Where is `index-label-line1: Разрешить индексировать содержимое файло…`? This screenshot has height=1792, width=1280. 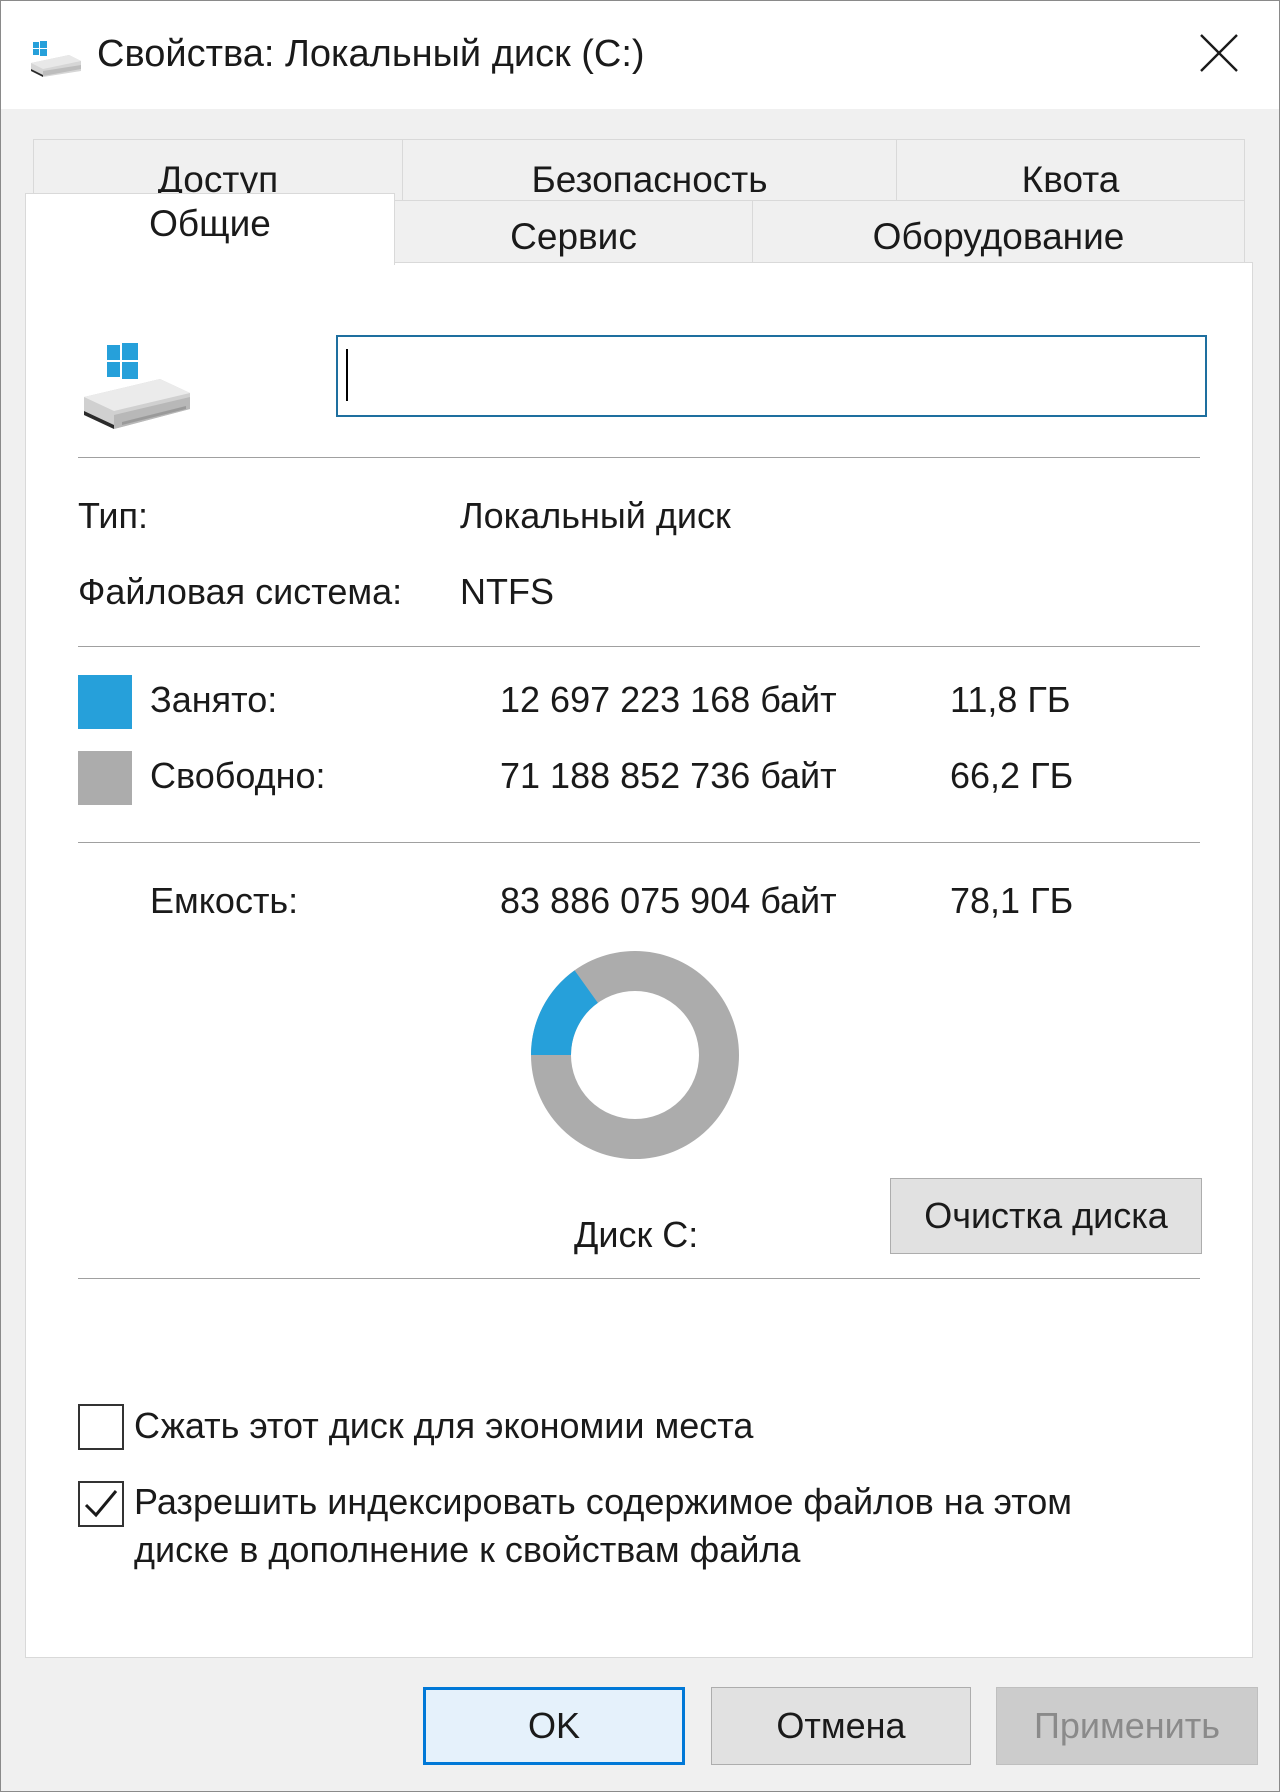 index-label-line1: Разрешить индексировать содержимое файло… is located at coordinates (603, 1501).